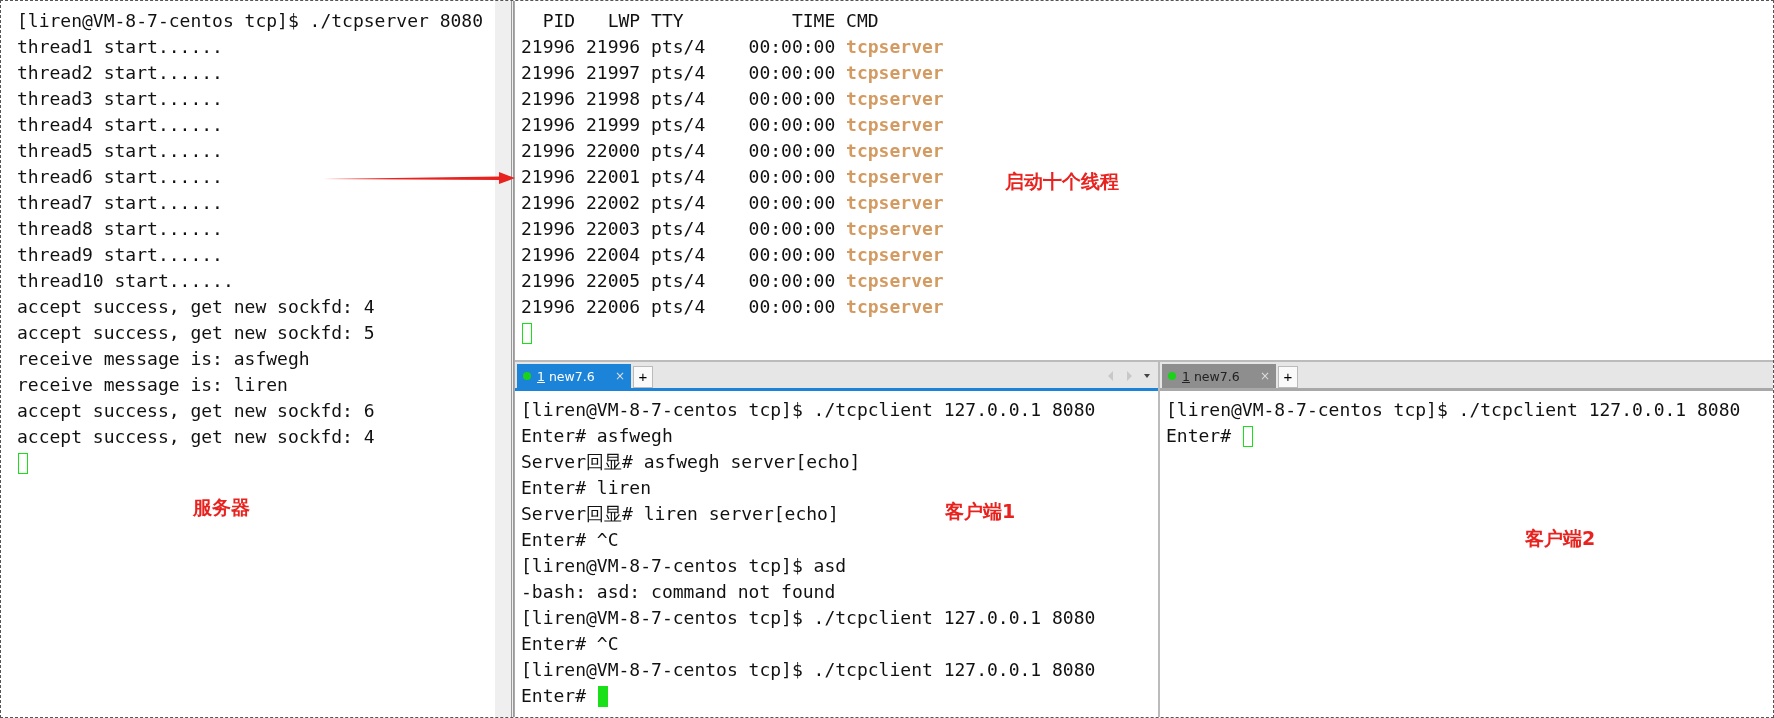 The height and width of the screenshot is (718, 1774). Describe the element at coordinates (679, 99) in the screenshot. I see `terminal-text: 21996 21998 pts/4 00:00:00` at that location.